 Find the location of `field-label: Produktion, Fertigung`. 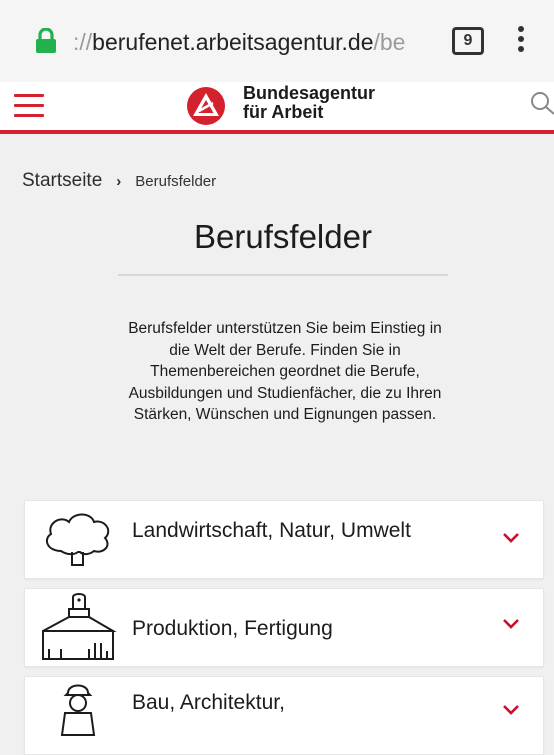

field-label: Produktion, Fertigung is located at coordinates (232, 628).